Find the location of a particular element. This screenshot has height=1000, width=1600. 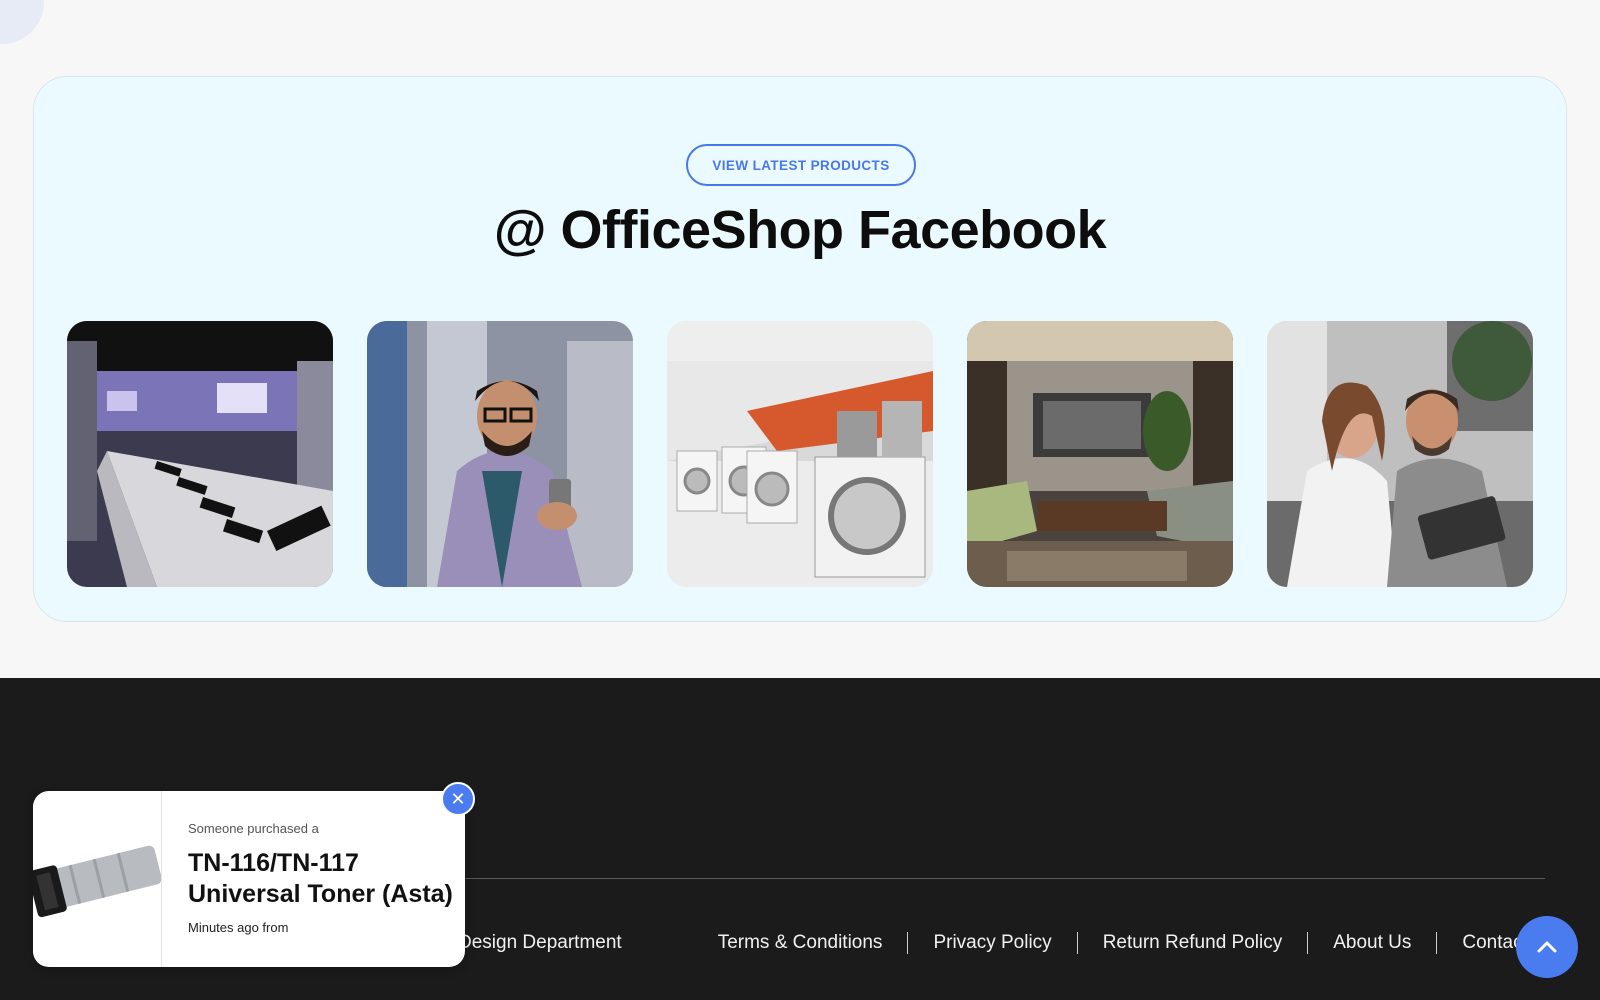

footer-link-privacy: Privacy Policy is located at coordinates (992, 943).